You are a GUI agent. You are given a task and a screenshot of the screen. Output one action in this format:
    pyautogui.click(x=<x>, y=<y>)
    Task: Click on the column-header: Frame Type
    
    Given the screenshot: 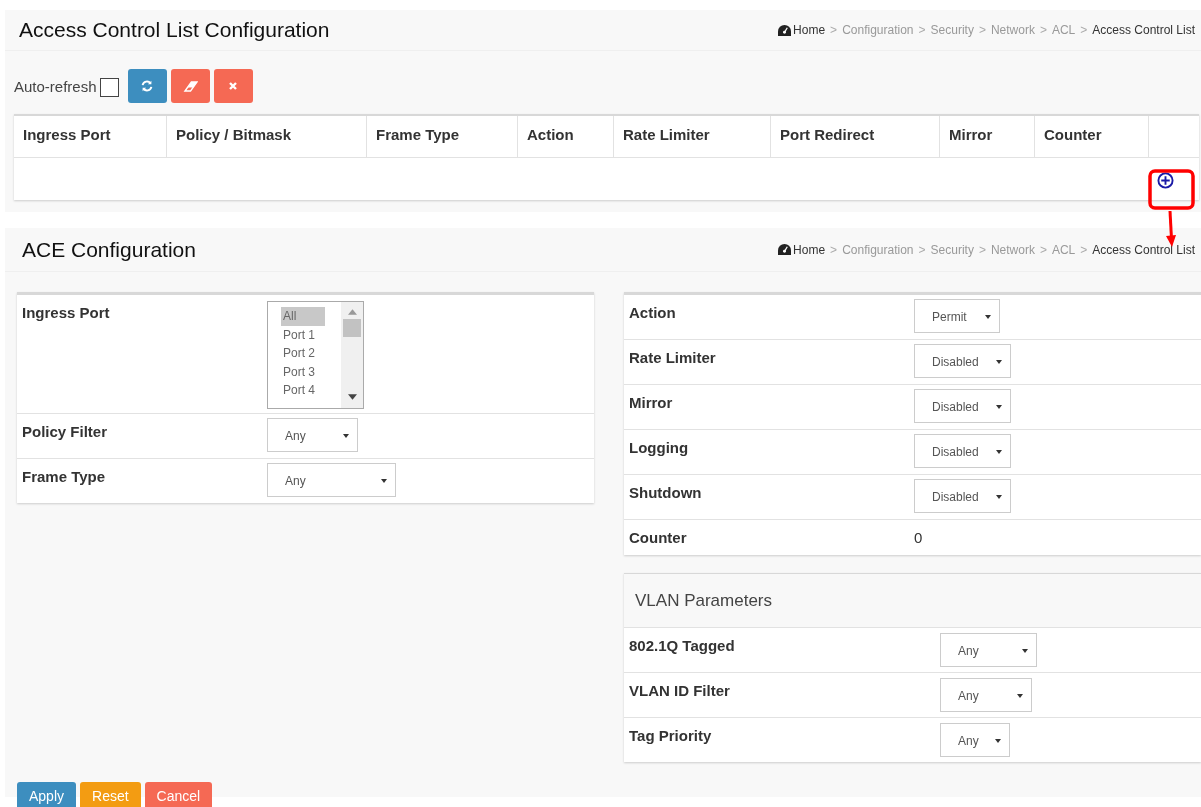 What is the action you would take?
    pyautogui.click(x=442, y=136)
    